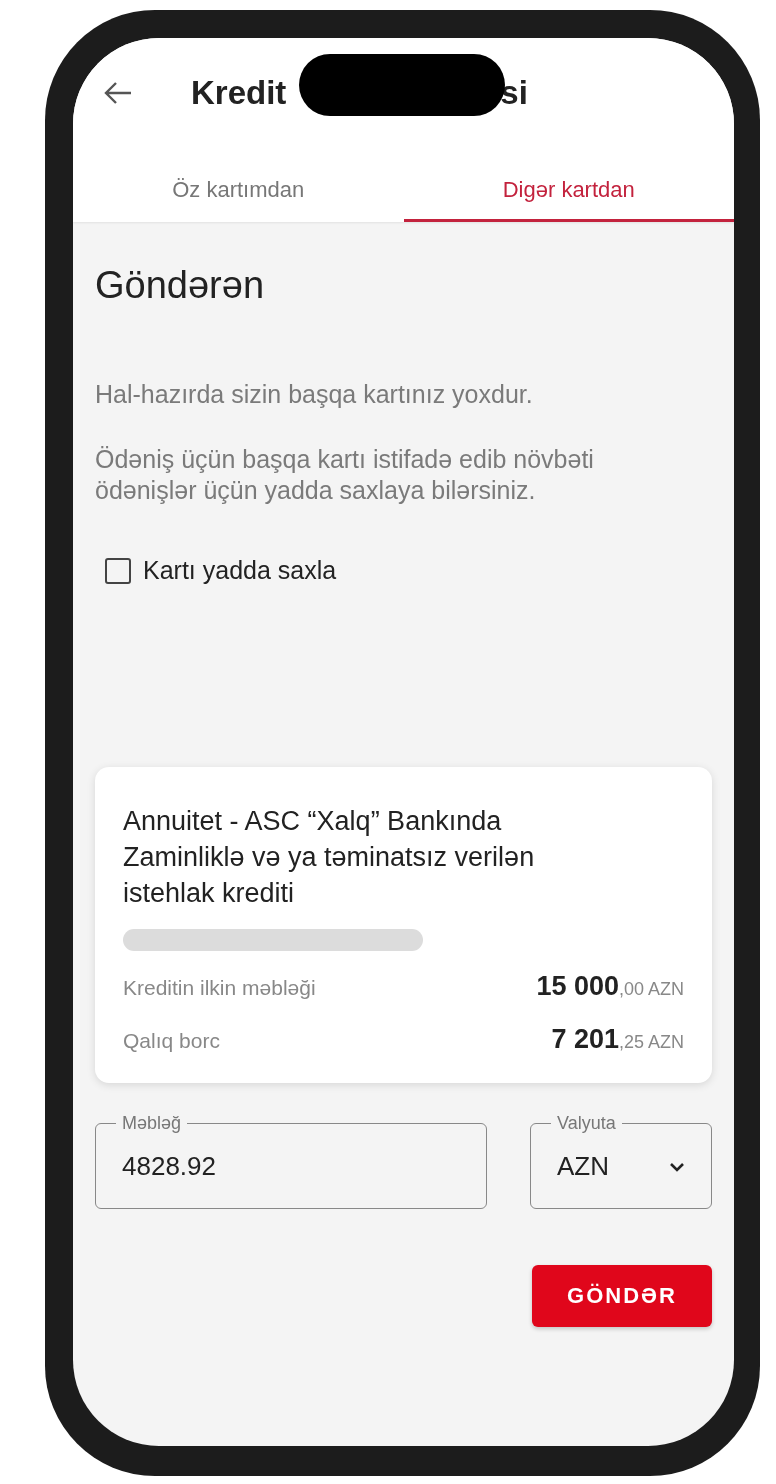 Image resolution: width=776 pixels, height=1484 pixels. What do you see at coordinates (329, 857) in the screenshot?
I see `loan-title: Annuitet - ASC “Xalq” Bankında Zaminliklə və ya təminatsız verilən istehlak krediti` at bounding box center [329, 857].